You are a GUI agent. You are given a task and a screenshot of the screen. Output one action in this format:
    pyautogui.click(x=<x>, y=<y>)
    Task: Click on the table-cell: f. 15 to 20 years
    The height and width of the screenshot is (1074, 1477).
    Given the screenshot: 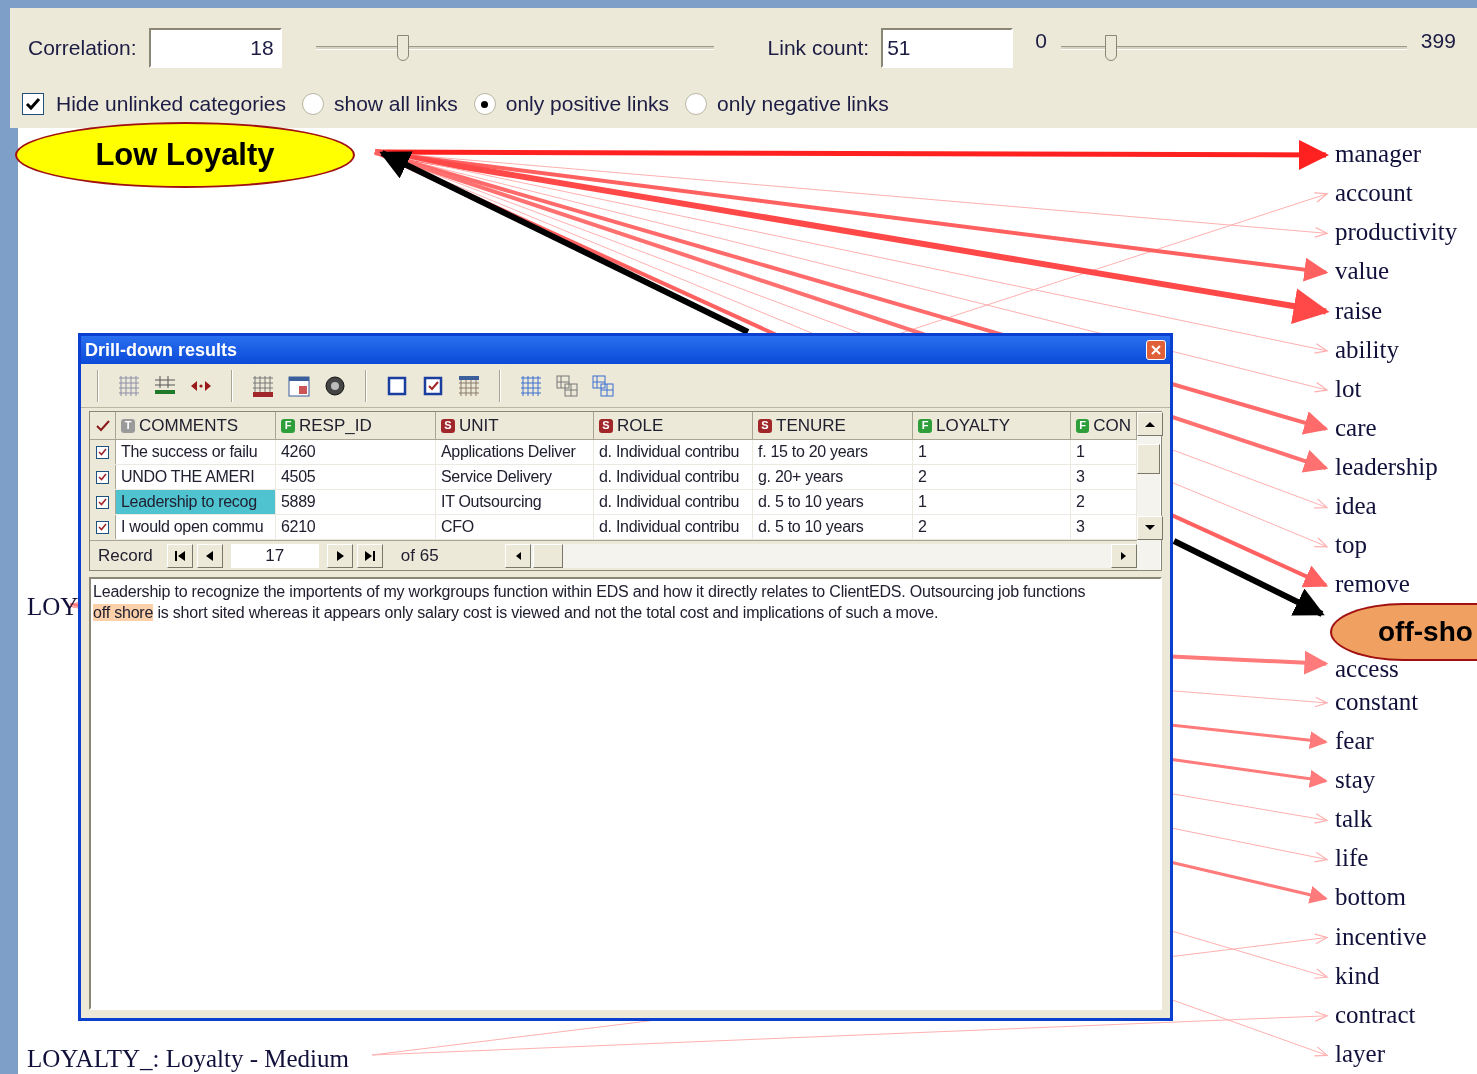 What is the action you would take?
    pyautogui.click(x=833, y=452)
    